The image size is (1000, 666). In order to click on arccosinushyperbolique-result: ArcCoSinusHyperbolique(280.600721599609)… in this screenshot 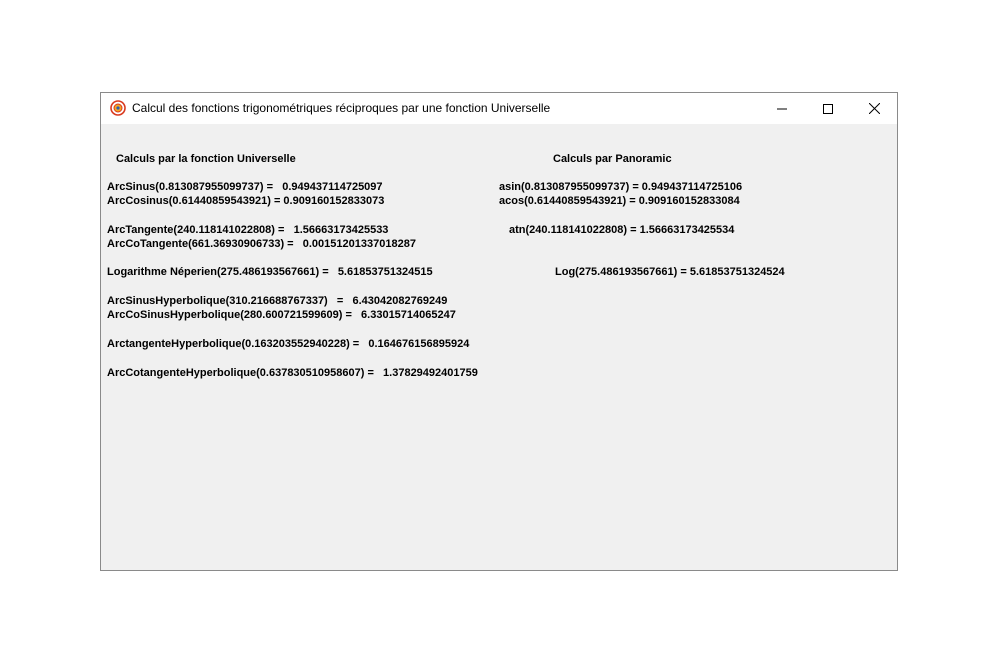, I will do `click(281, 315)`.